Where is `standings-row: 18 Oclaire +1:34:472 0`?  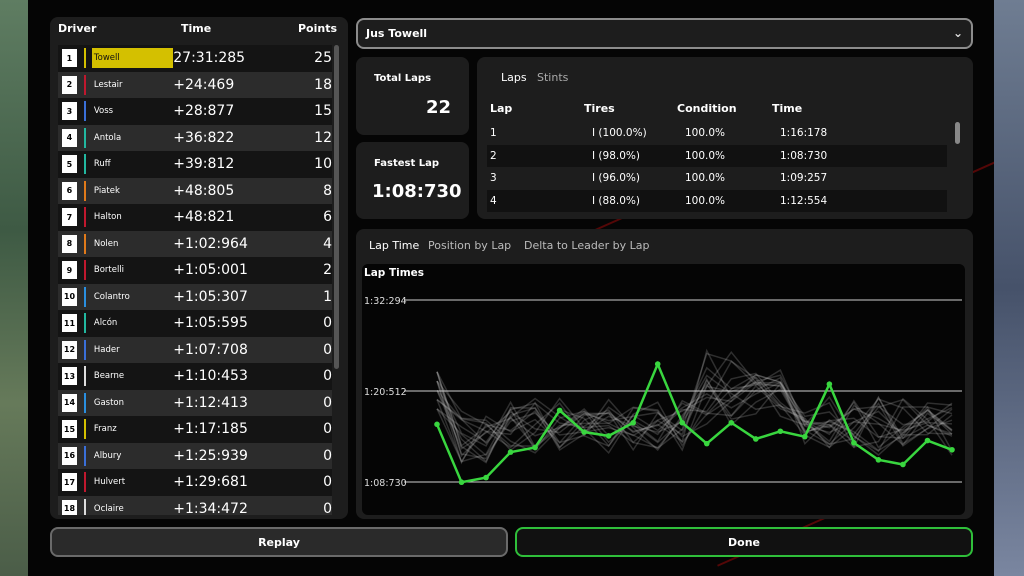 standings-row: 18 Oclaire +1:34:472 0 is located at coordinates (195, 505).